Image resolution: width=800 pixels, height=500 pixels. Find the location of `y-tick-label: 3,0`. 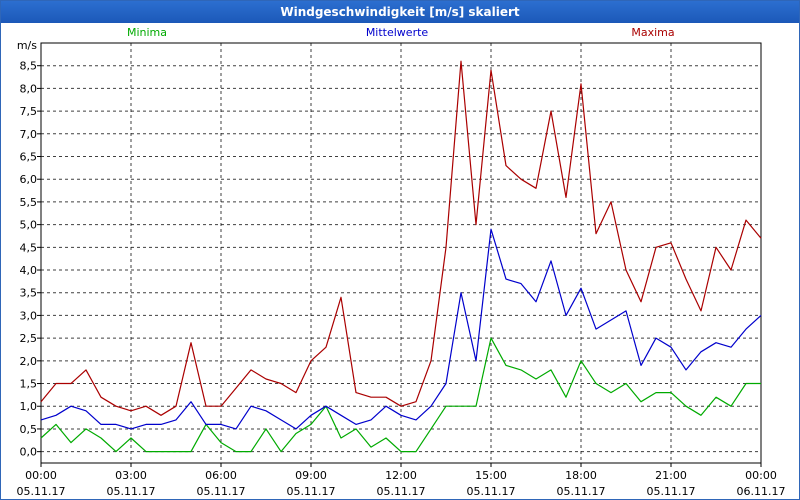

y-tick-label: 3,0 is located at coordinates (29, 315).